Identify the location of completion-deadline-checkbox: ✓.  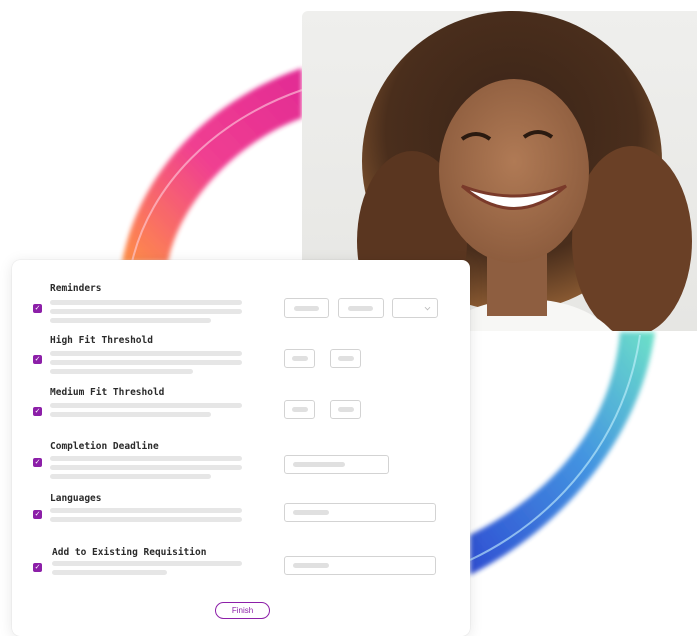
(37, 462).